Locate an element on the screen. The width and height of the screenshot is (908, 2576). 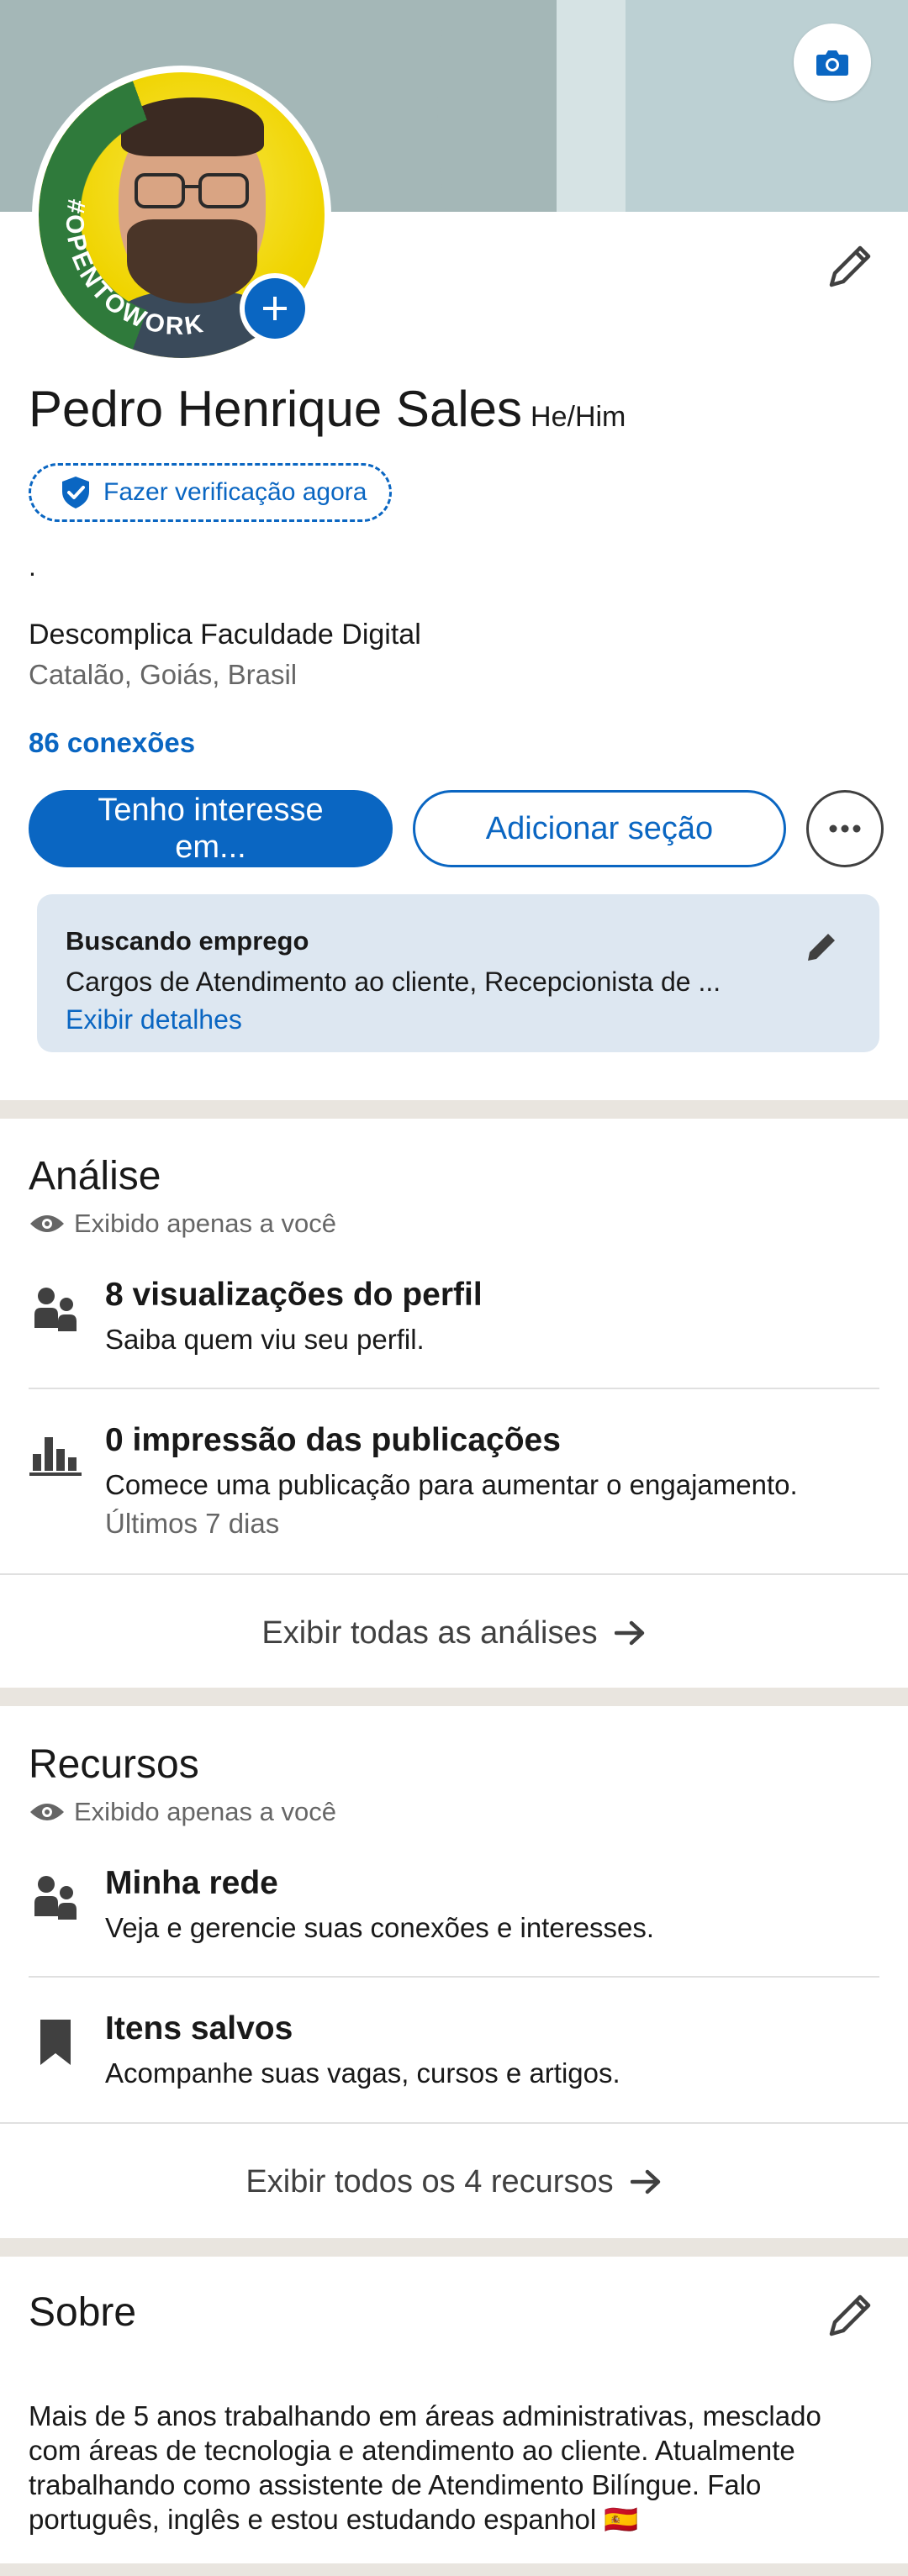
open-to-work-text: #OPENTOWORK is located at coordinates (133, 269).